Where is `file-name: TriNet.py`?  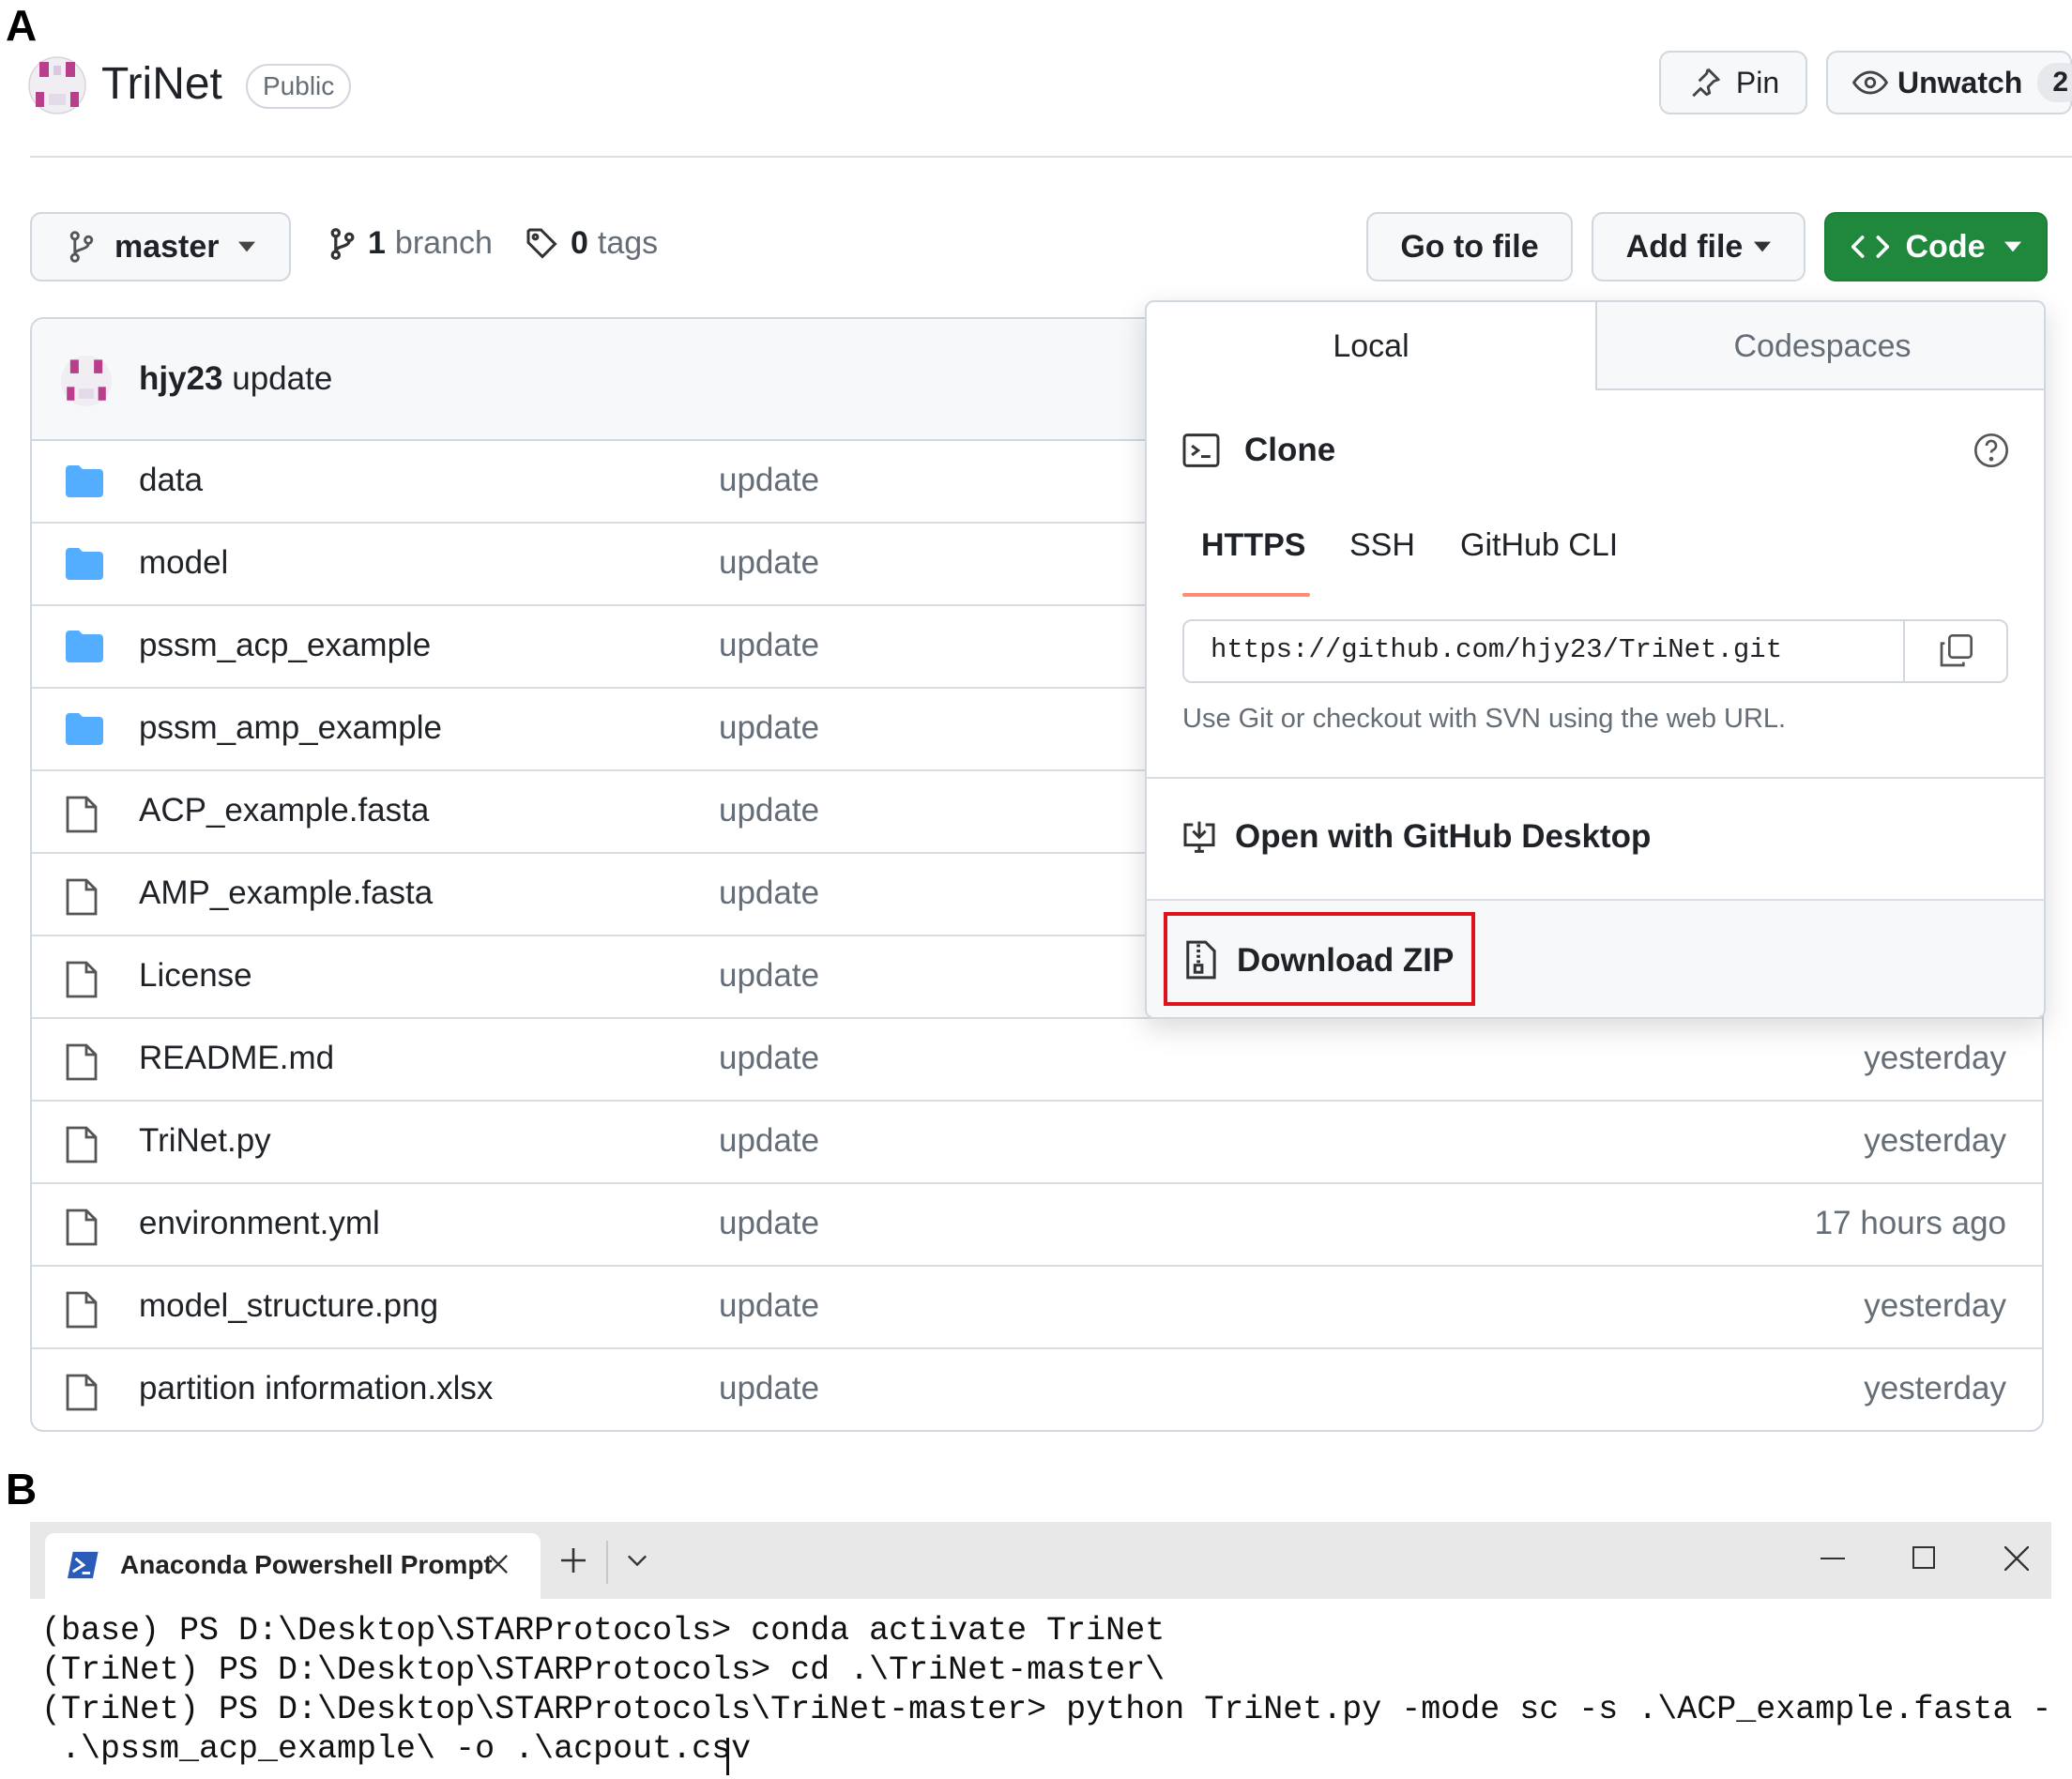
file-name: TriNet.py is located at coordinates (205, 1141).